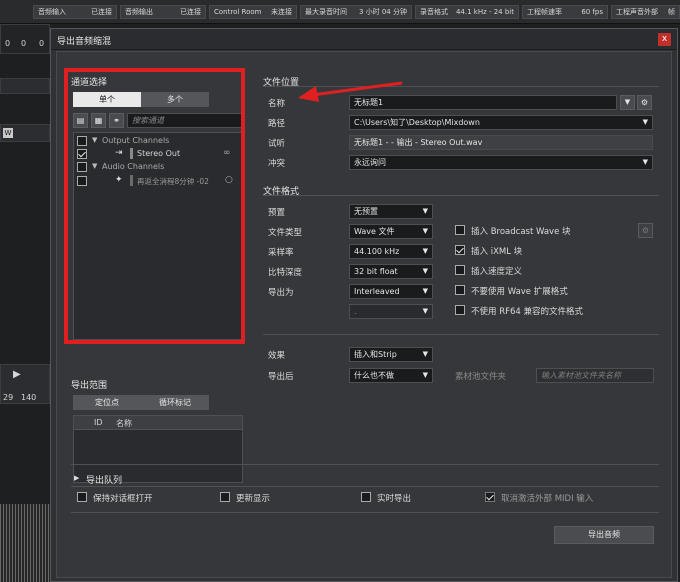 This screenshot has height=582, width=680. I want to click on ixml-label: 插入 iXML 块, so click(497, 252).